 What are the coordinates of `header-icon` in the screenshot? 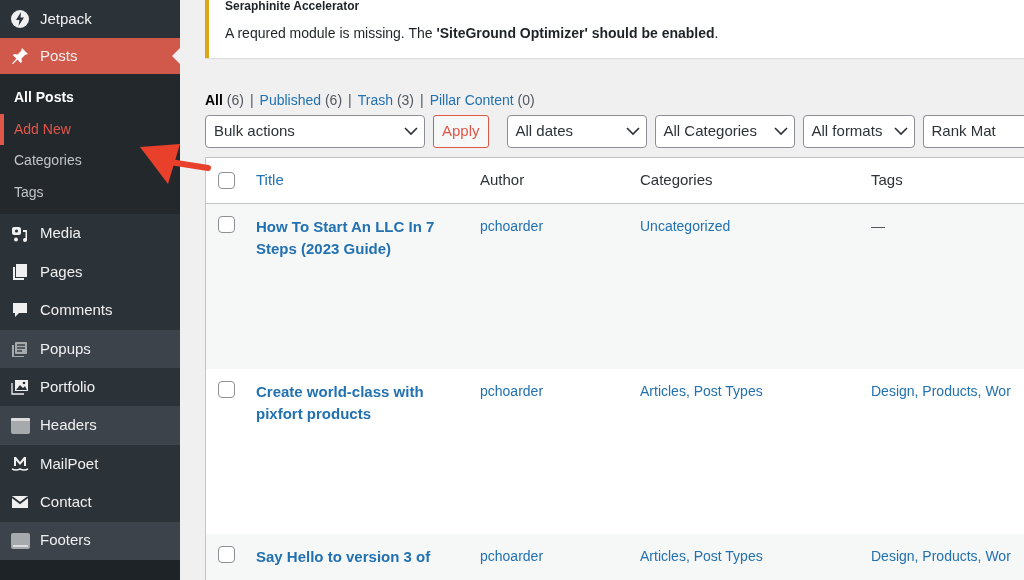 It's located at (20, 425).